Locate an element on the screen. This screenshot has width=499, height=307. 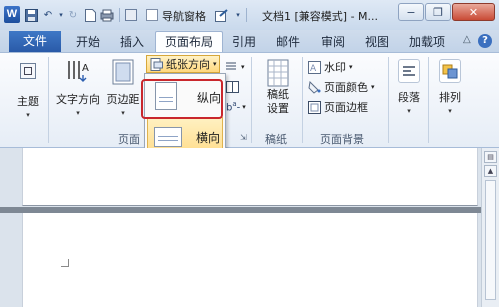
margins-label: 页边距 is located at coordinates (123, 99).